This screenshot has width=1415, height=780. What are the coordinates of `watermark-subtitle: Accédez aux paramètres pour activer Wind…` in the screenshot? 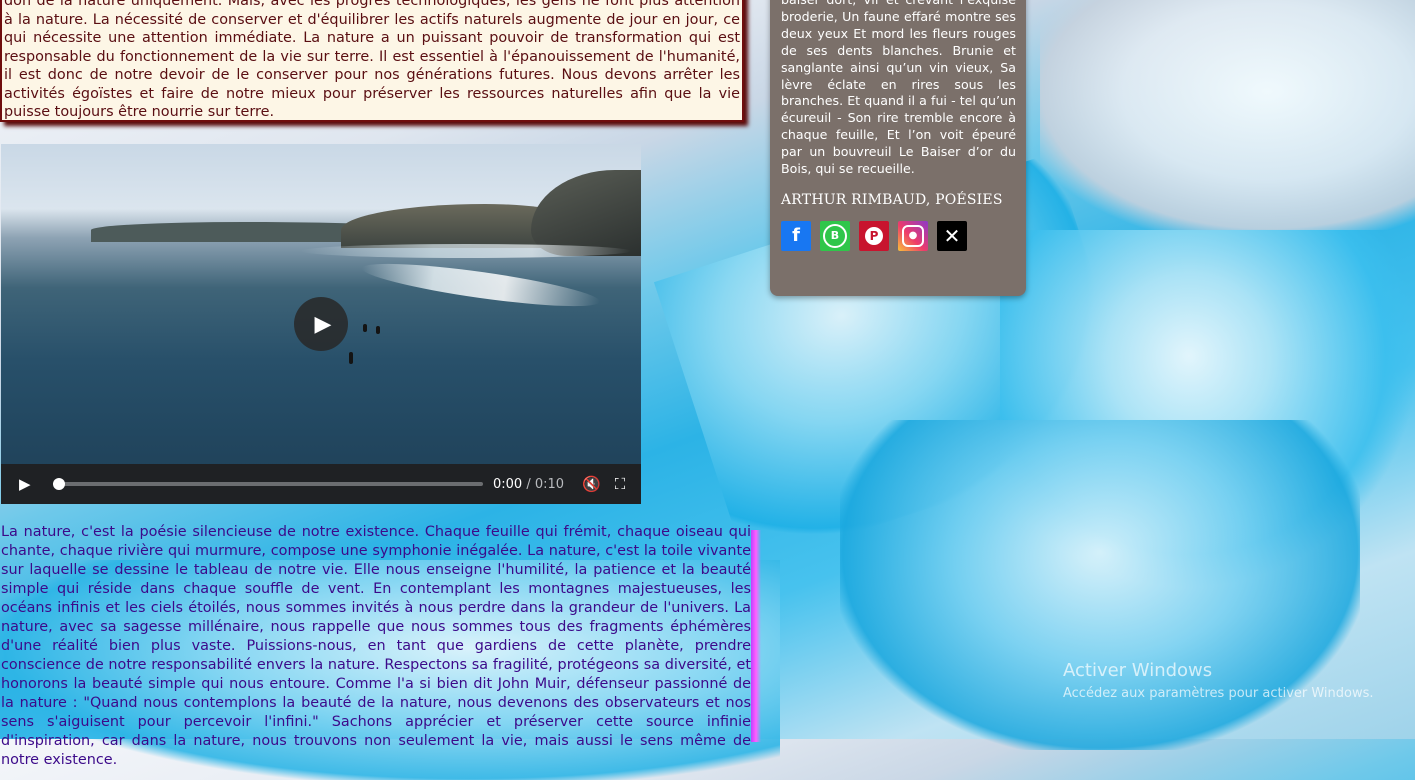 It's located at (1218, 693).